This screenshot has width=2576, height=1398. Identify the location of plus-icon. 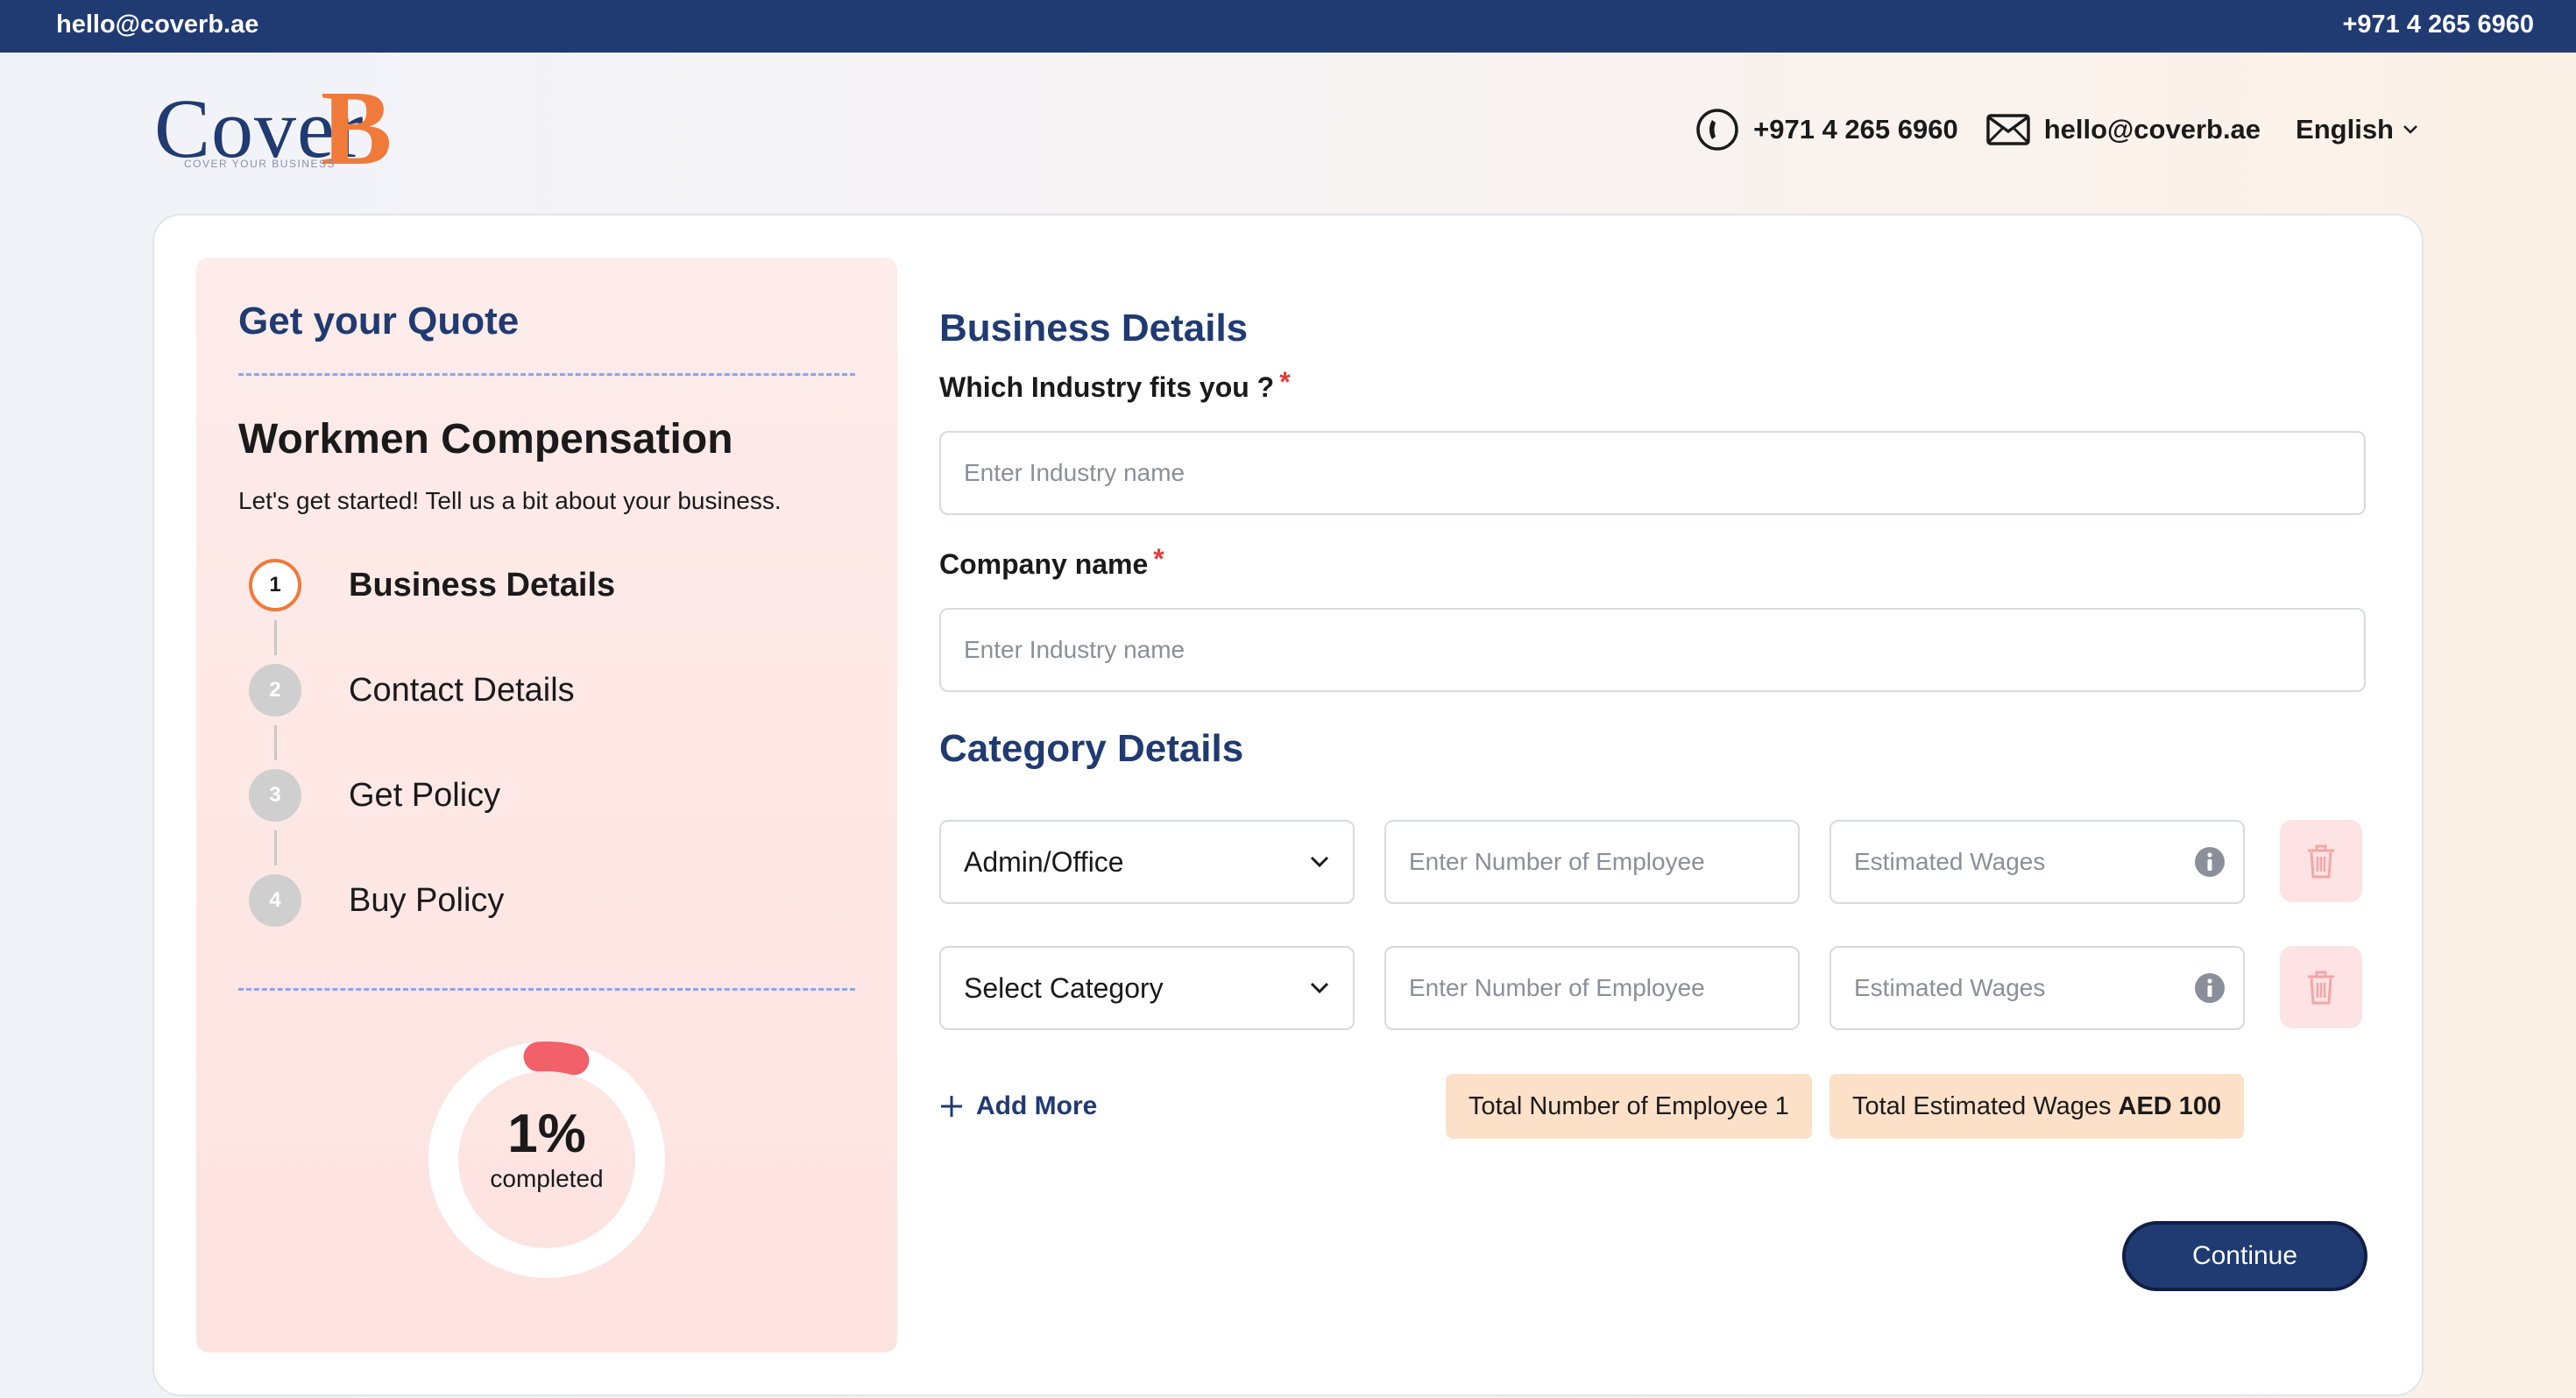
(951, 1106).